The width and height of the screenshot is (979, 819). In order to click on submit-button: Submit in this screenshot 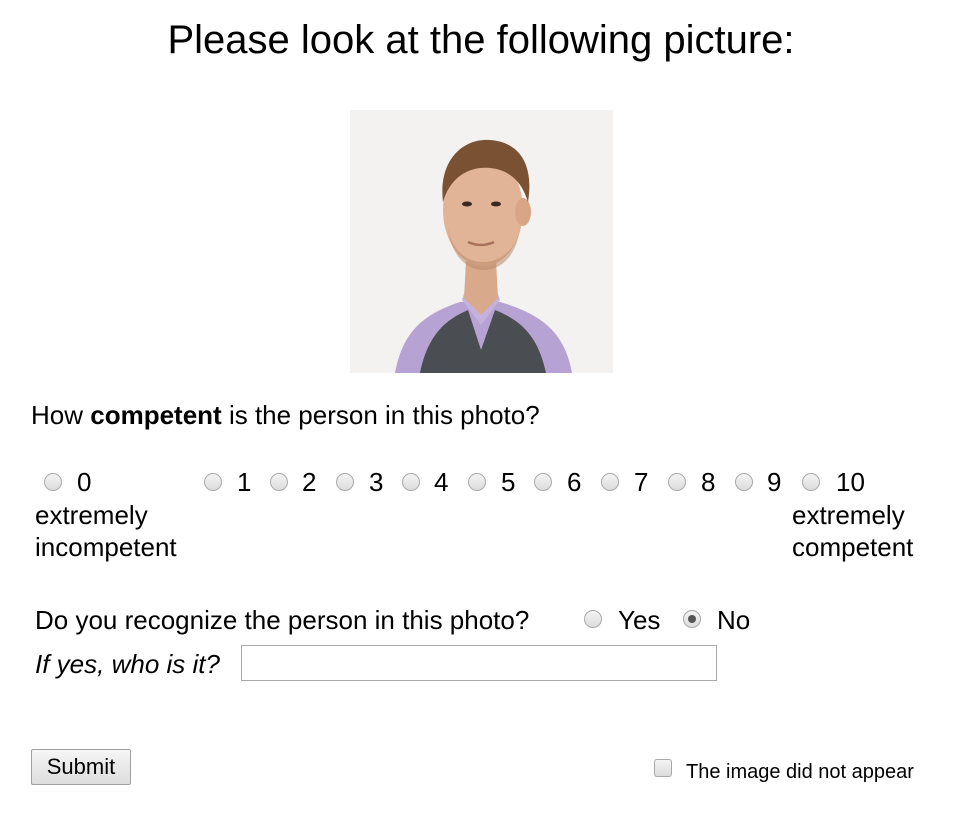, I will do `click(81, 767)`.